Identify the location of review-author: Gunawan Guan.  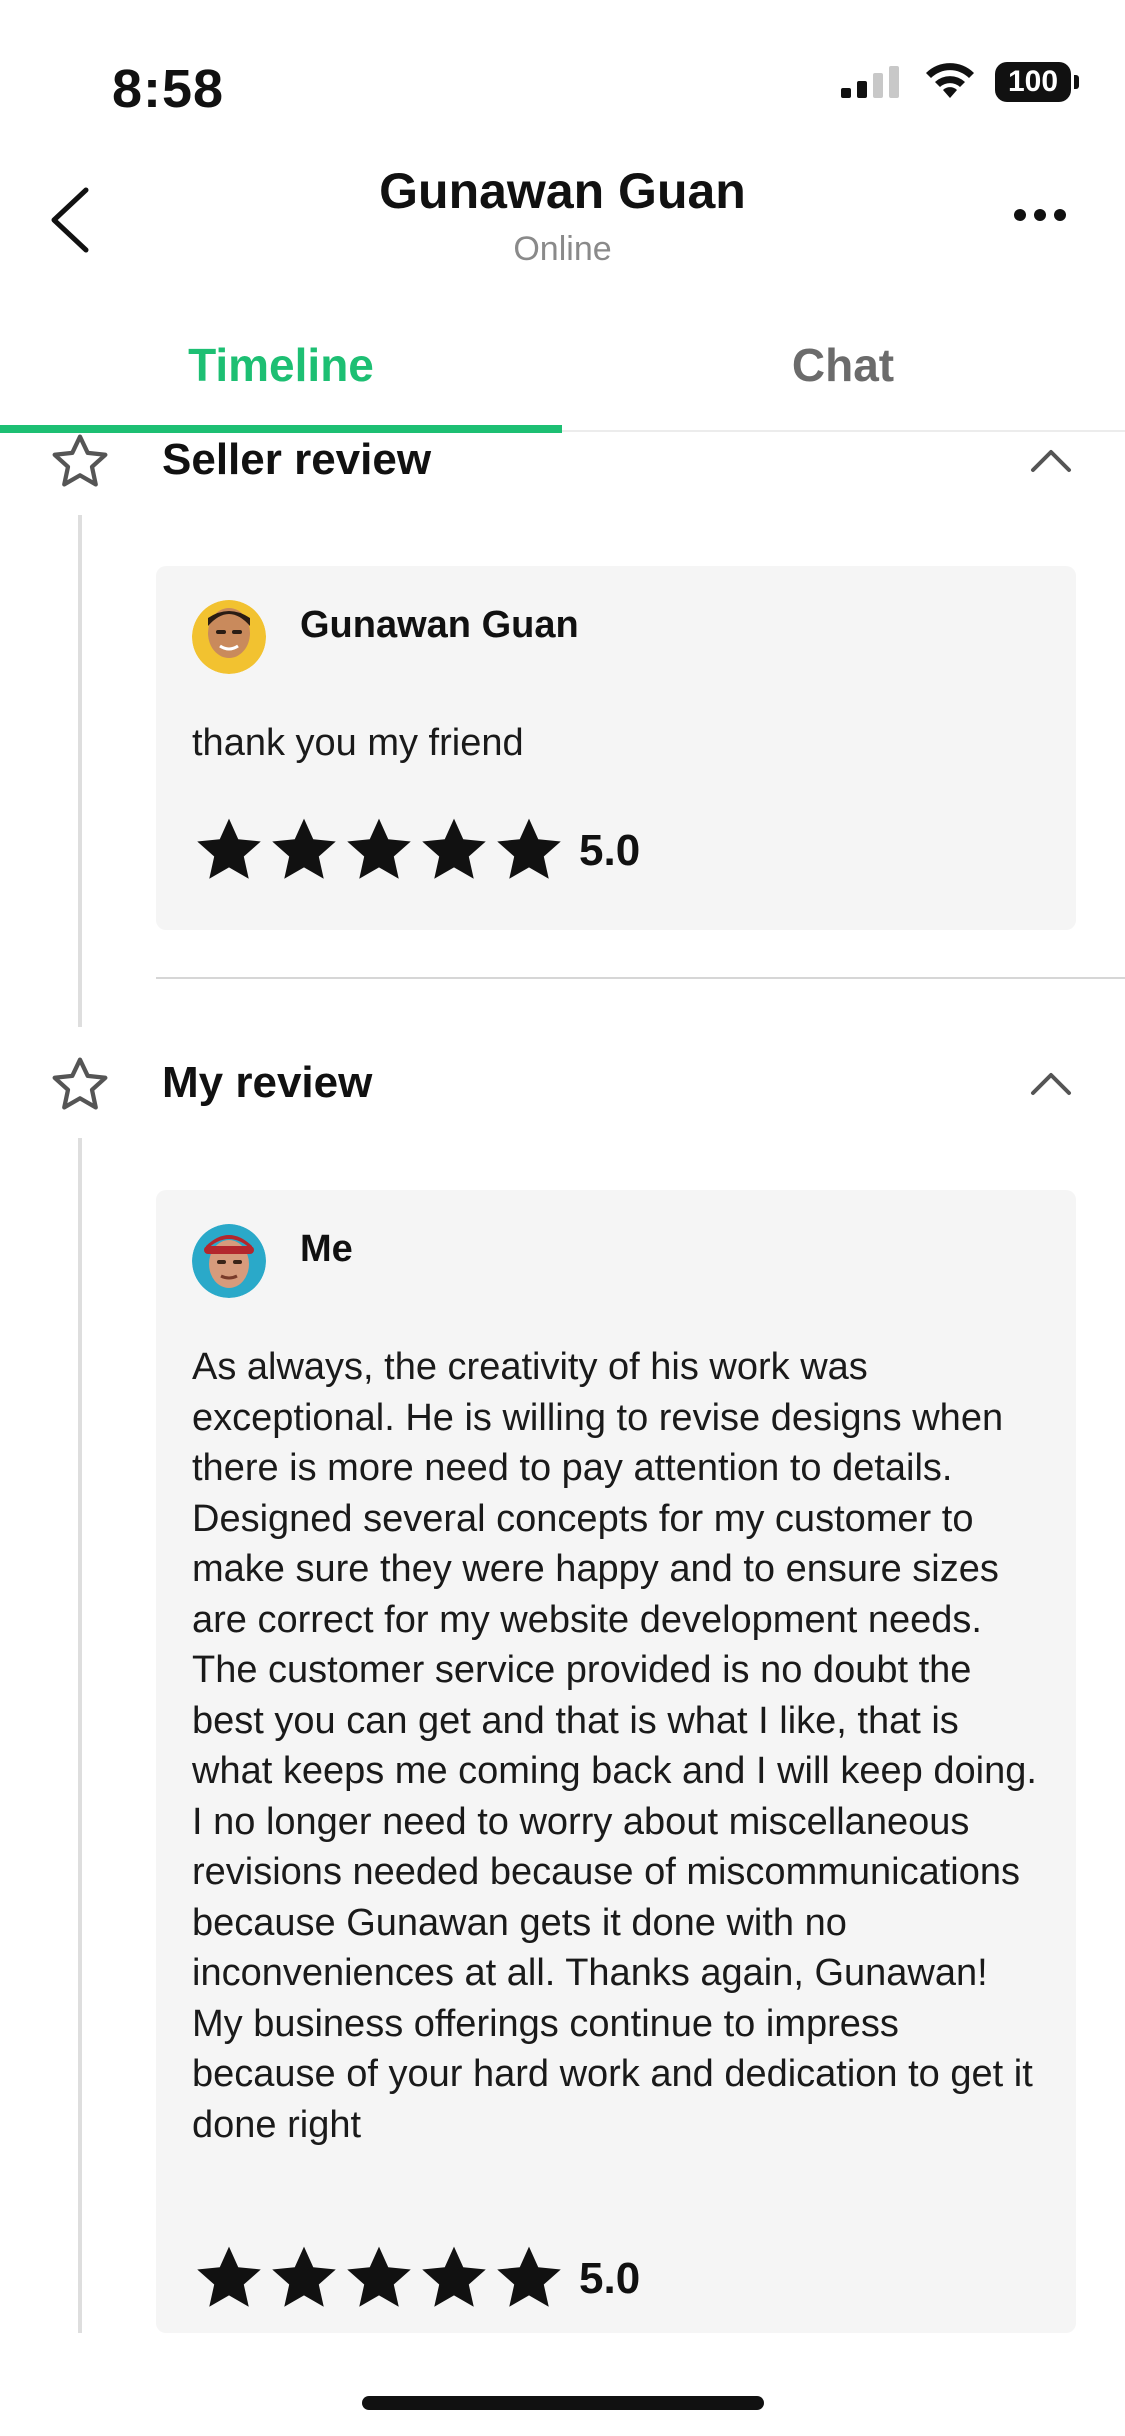
(439, 625).